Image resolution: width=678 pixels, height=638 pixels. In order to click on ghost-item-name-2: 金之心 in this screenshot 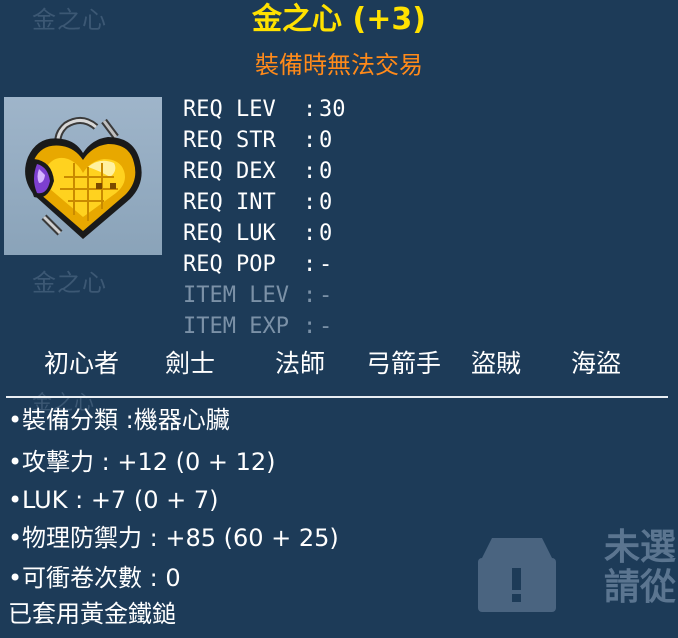, I will do `click(69, 283)`.